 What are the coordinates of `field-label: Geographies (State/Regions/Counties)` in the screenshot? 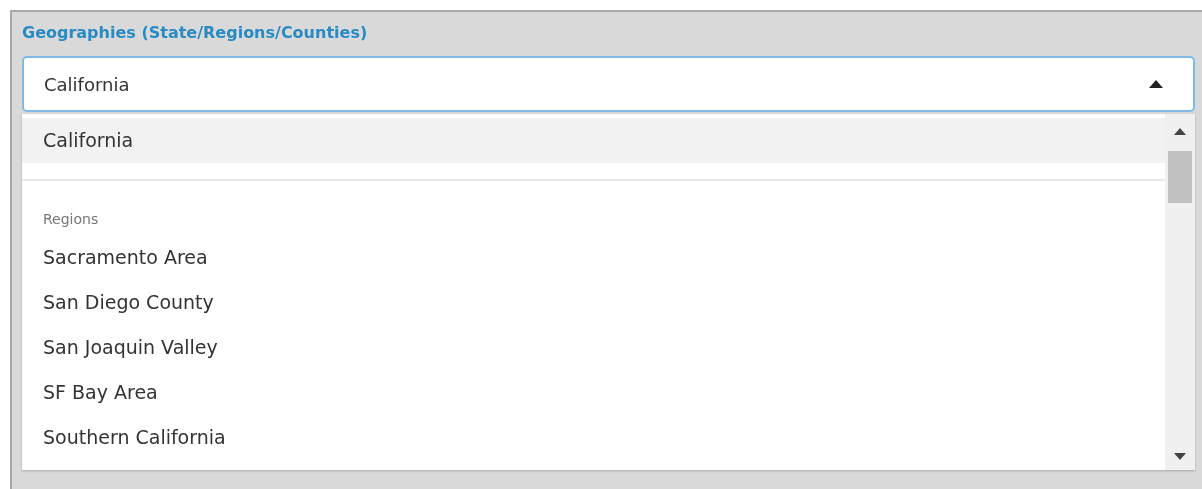 It's located at (195, 33).